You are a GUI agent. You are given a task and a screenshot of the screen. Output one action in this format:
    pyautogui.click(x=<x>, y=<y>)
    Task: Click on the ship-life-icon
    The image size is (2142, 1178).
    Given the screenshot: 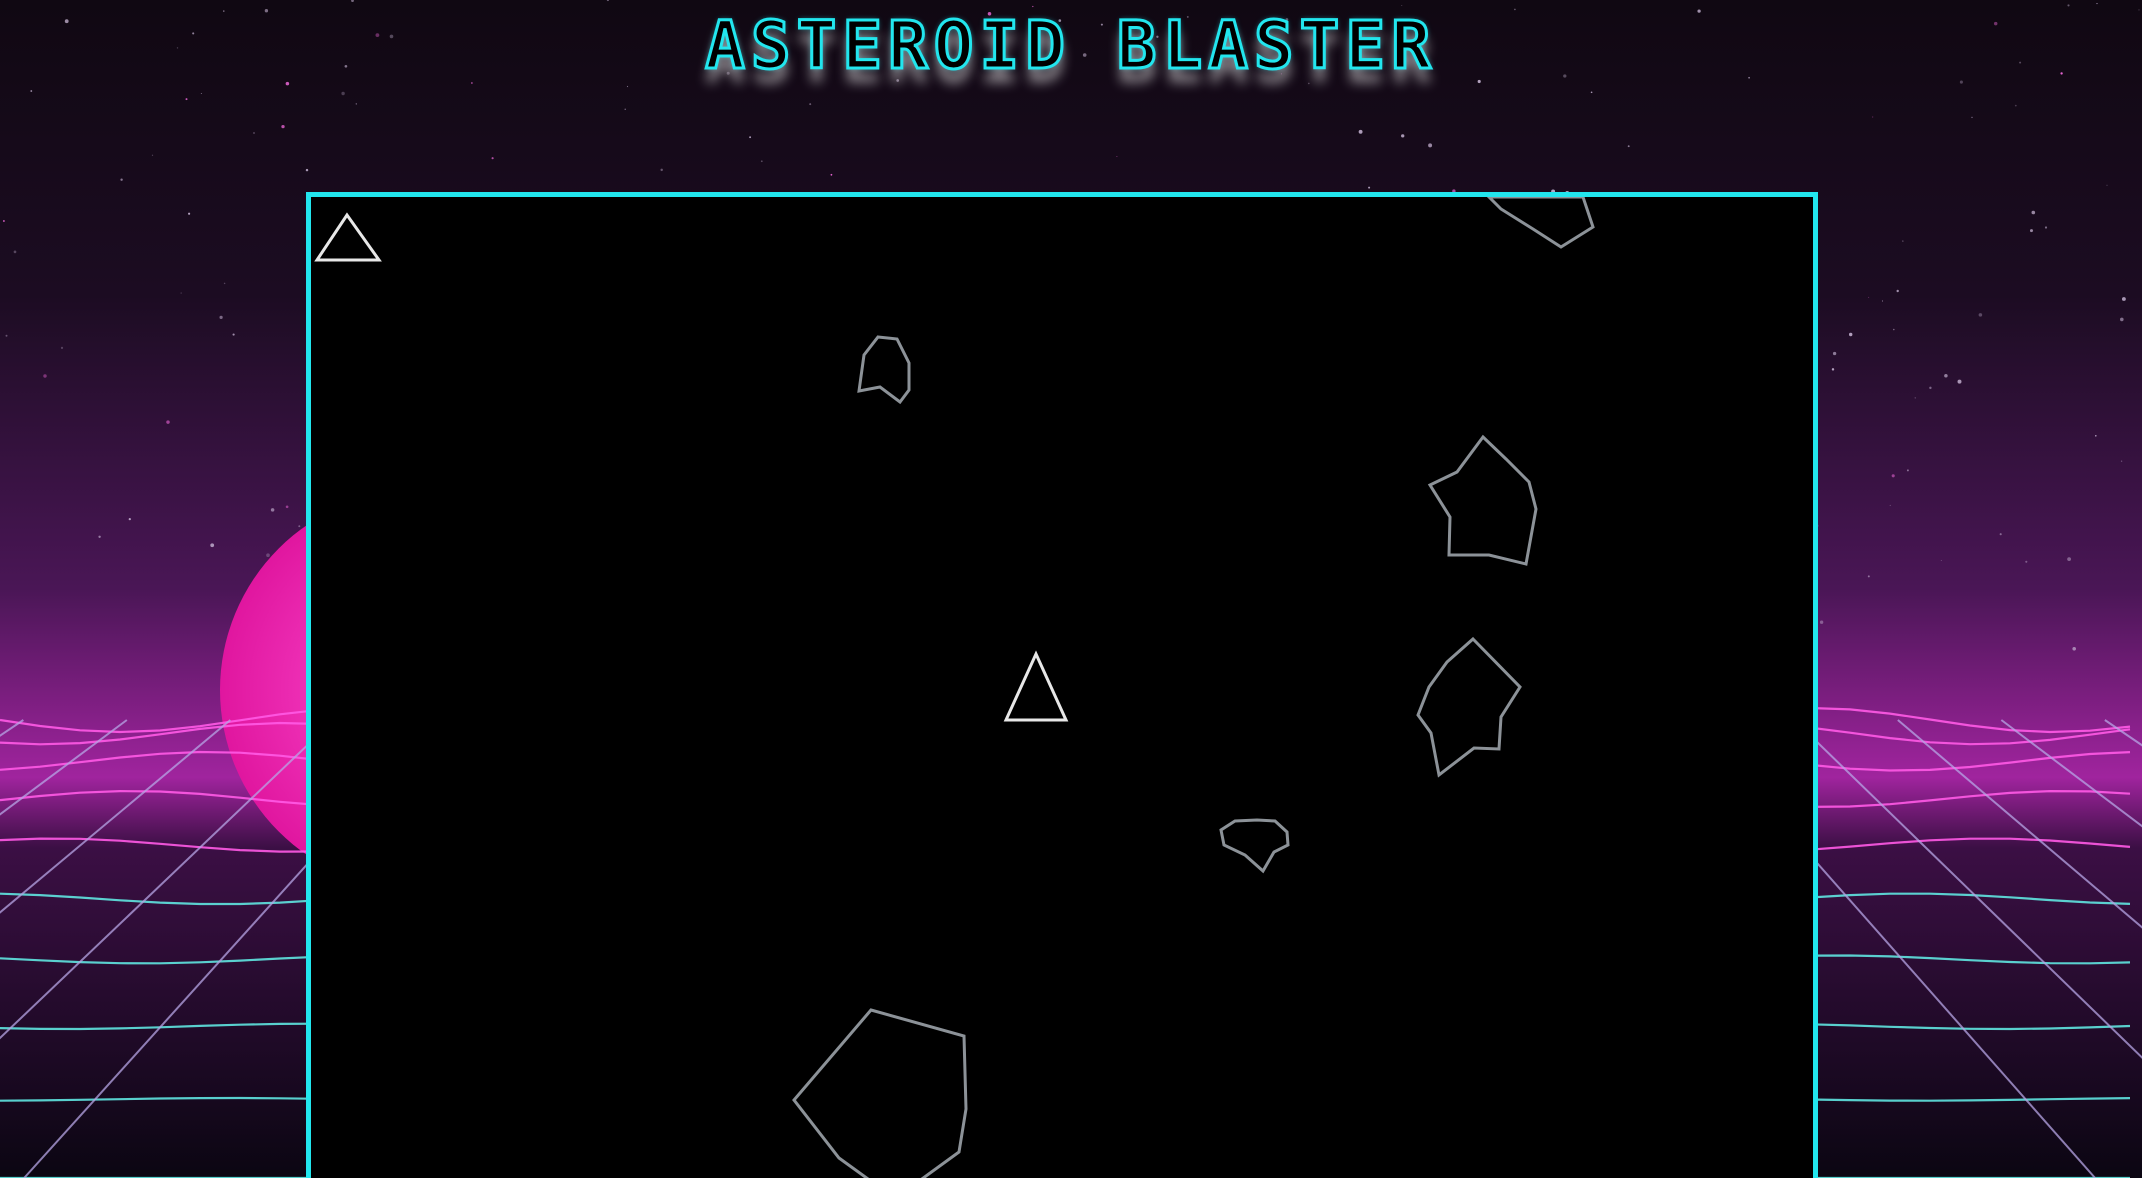 What is the action you would take?
    pyautogui.click(x=348, y=237)
    